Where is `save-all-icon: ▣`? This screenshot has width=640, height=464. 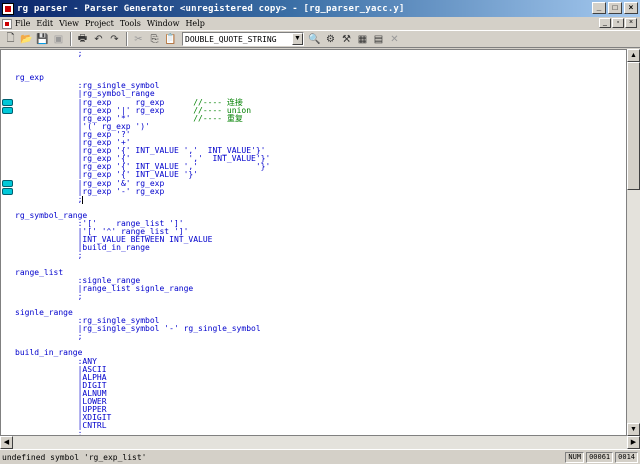
save-all-icon: ▣ is located at coordinates (58, 39).